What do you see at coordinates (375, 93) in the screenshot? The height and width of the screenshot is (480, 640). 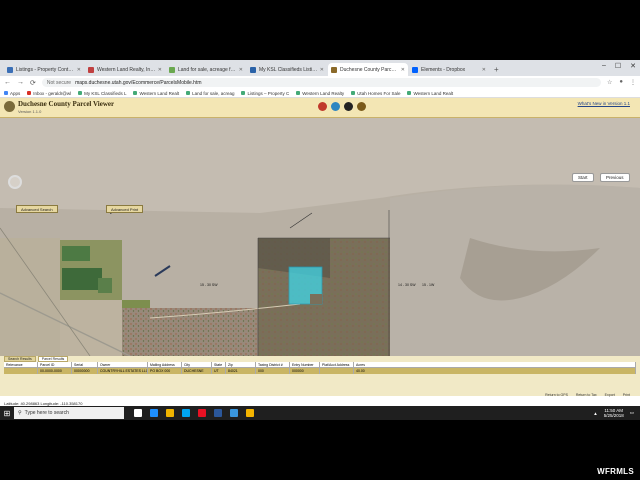 I see `bookmark-item: Utah Homes For Sale` at bounding box center [375, 93].